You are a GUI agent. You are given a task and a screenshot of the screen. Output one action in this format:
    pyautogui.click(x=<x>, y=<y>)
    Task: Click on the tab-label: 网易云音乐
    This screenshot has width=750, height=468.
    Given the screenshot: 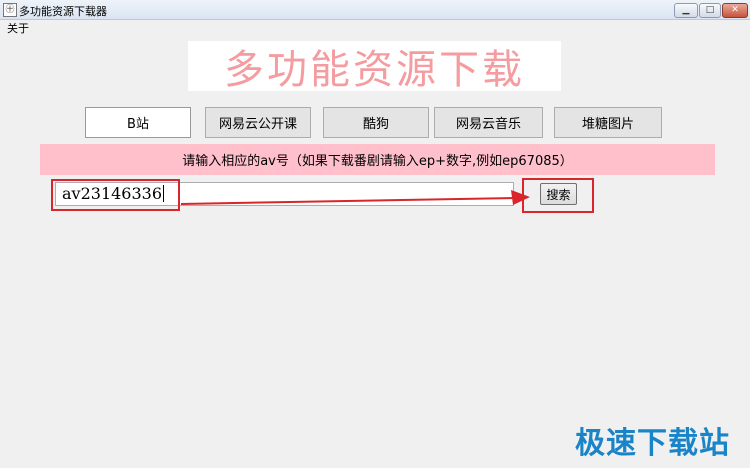 What is the action you would take?
    pyautogui.click(x=488, y=124)
    